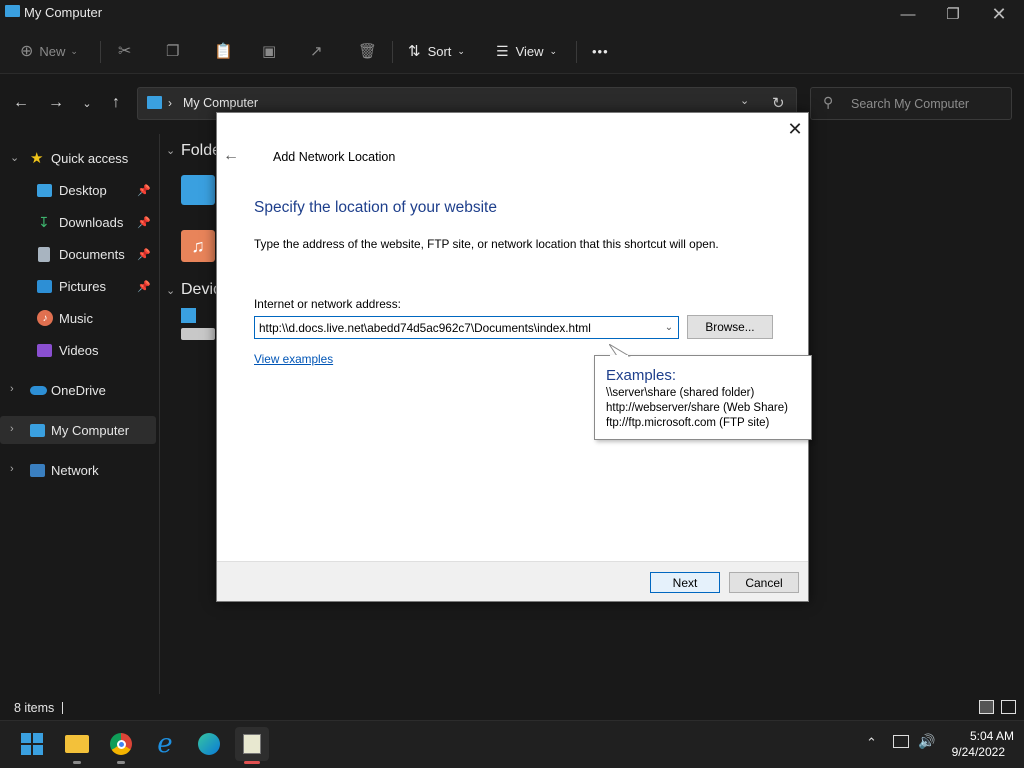 This screenshot has height=768, width=1024. I want to click on music-icon: ♪, so click(45, 318).